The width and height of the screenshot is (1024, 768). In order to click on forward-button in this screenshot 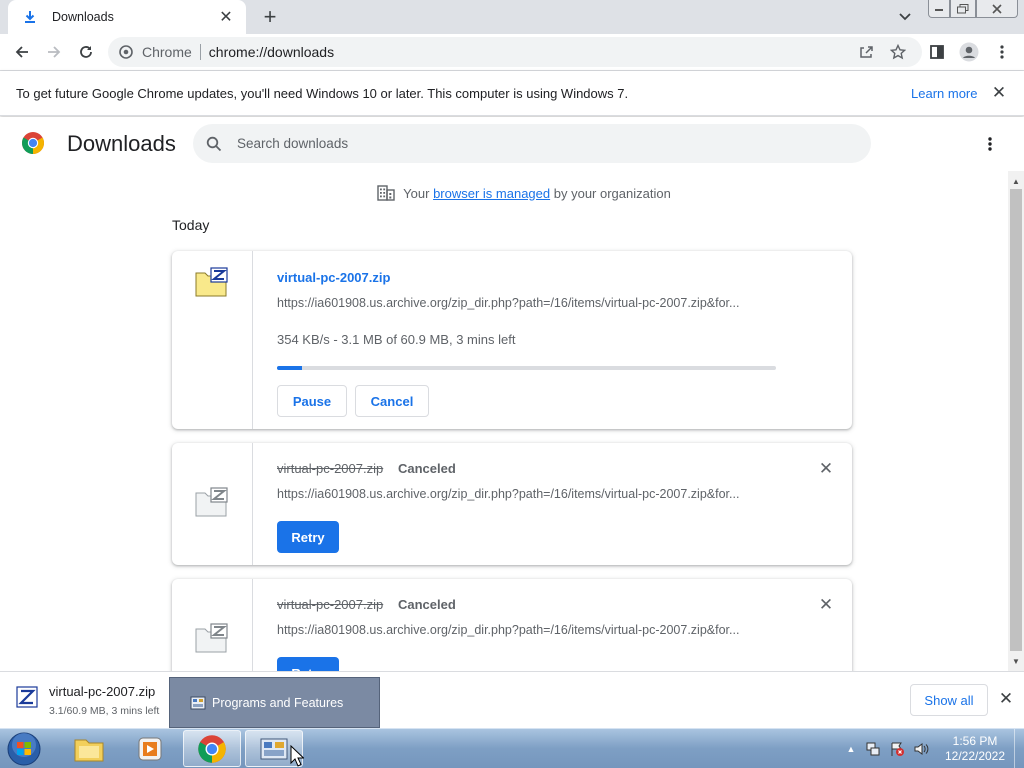, I will do `click(54, 52)`.